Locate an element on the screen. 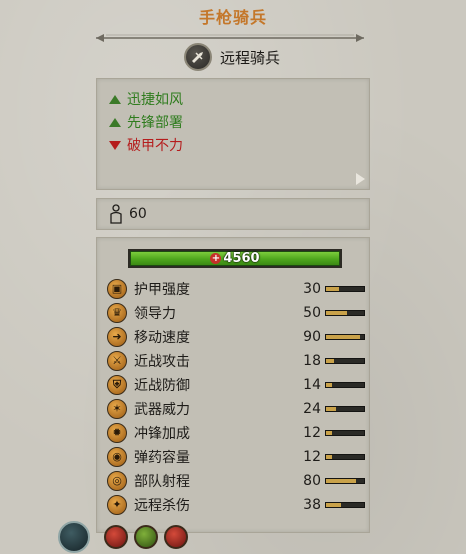 Image resolution: width=466 pixels, height=554 pixels. stat-row: ✹ 冲锋加成 12 is located at coordinates (237, 432).